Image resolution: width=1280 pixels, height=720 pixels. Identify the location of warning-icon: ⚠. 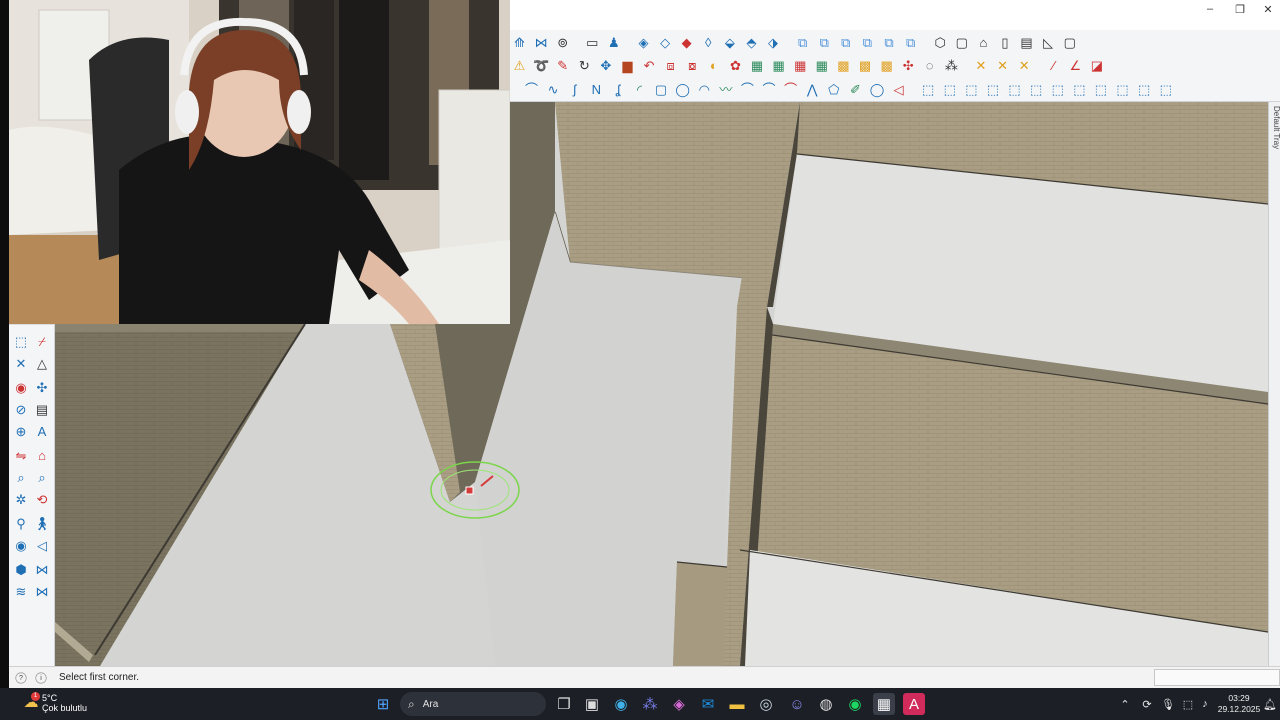
(519, 65).